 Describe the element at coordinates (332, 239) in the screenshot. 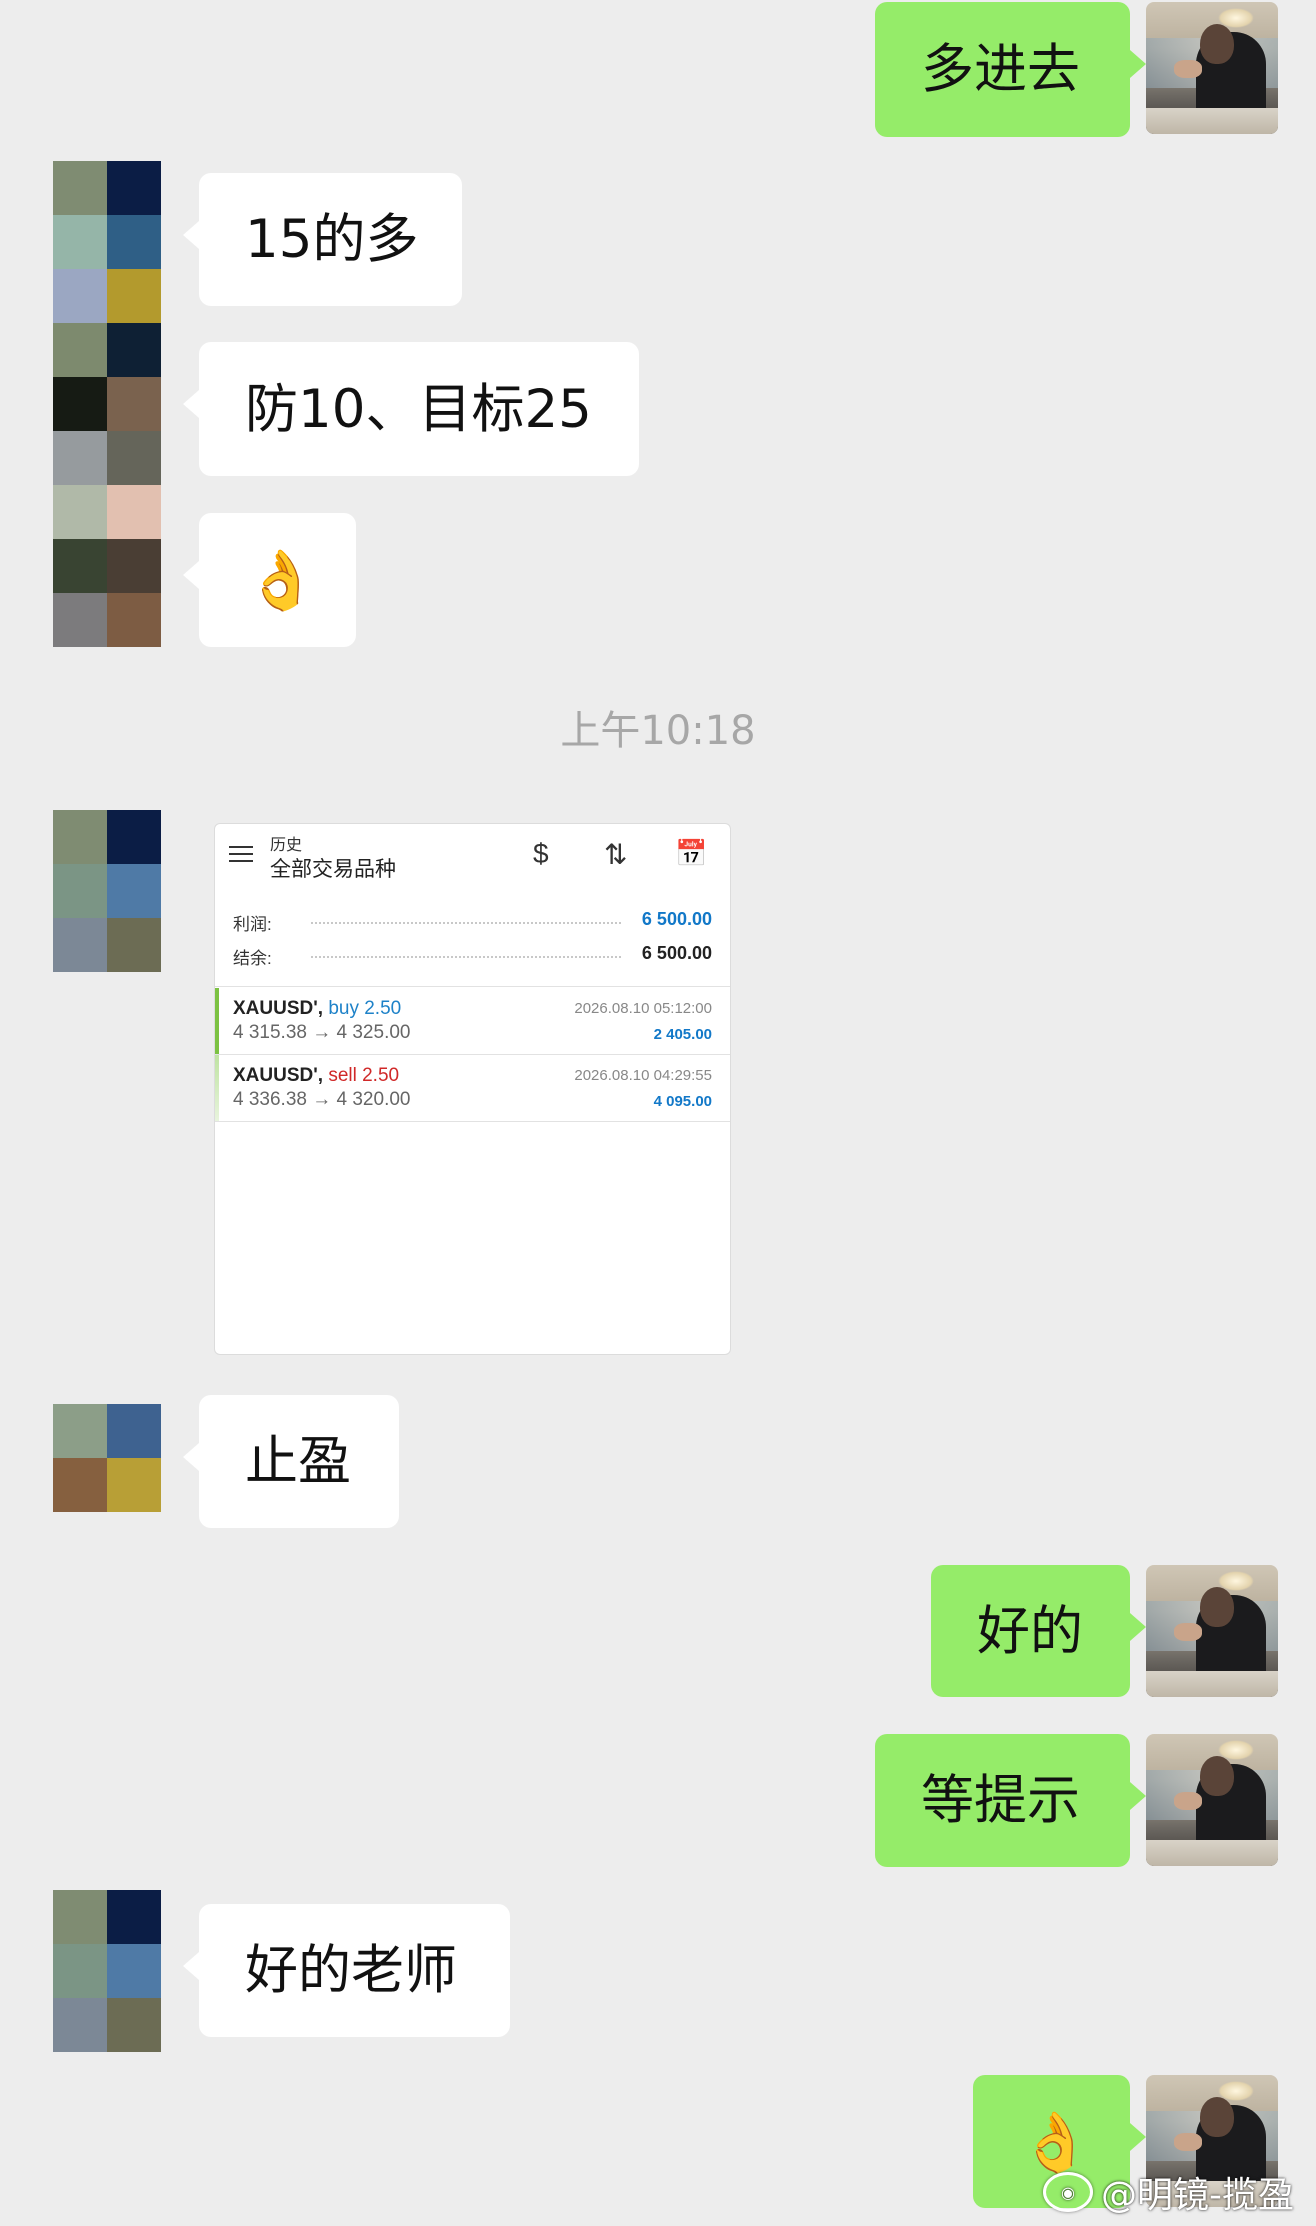

I see `message-text: 15的多` at that location.